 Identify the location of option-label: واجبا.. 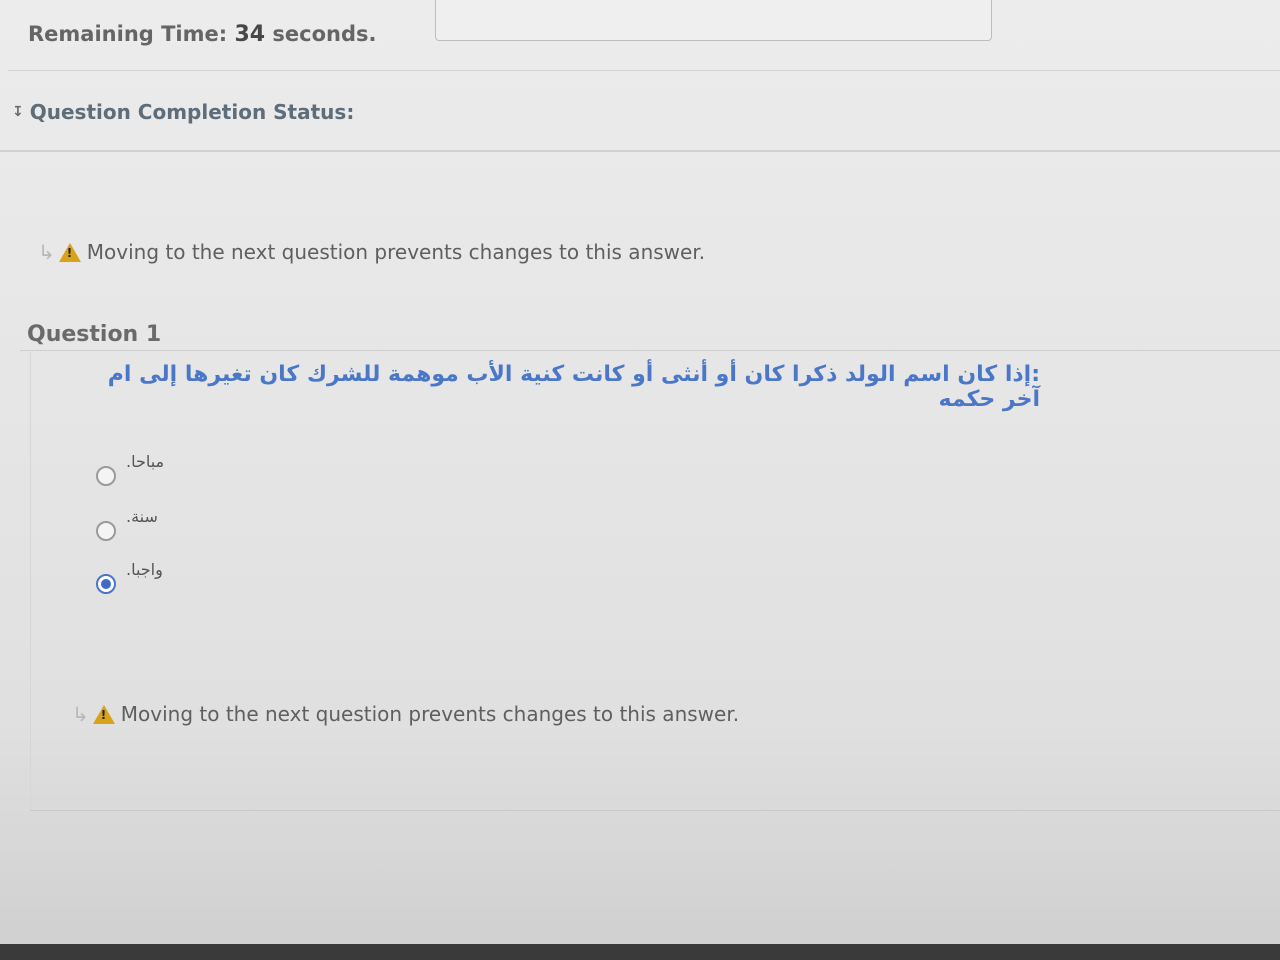
(144, 569).